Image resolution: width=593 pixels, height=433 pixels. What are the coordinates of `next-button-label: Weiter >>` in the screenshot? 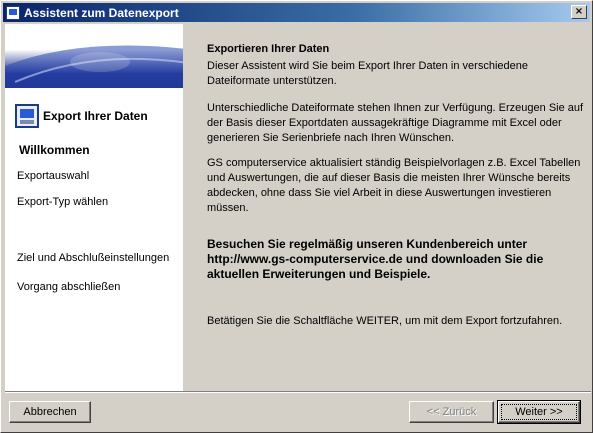 It's located at (539, 412).